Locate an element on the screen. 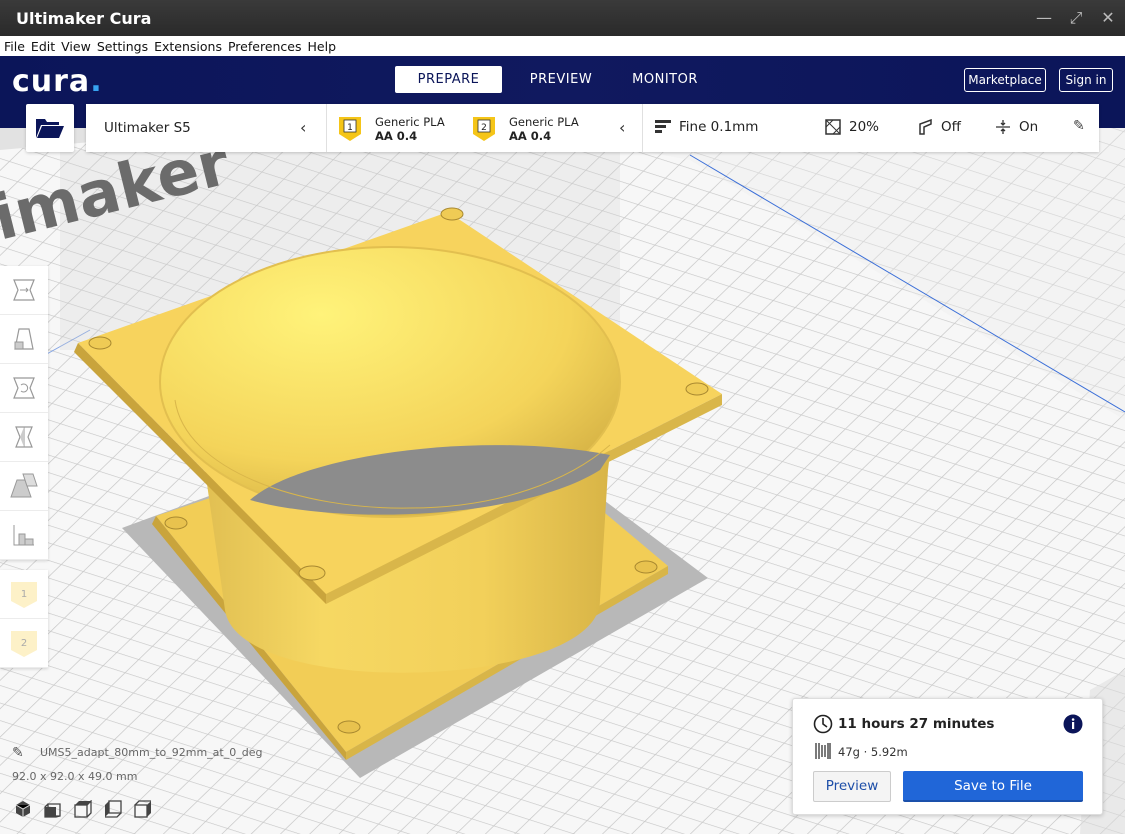  extruder-1: 1 Generic PLA AA 0.4 is located at coordinates (392, 129).